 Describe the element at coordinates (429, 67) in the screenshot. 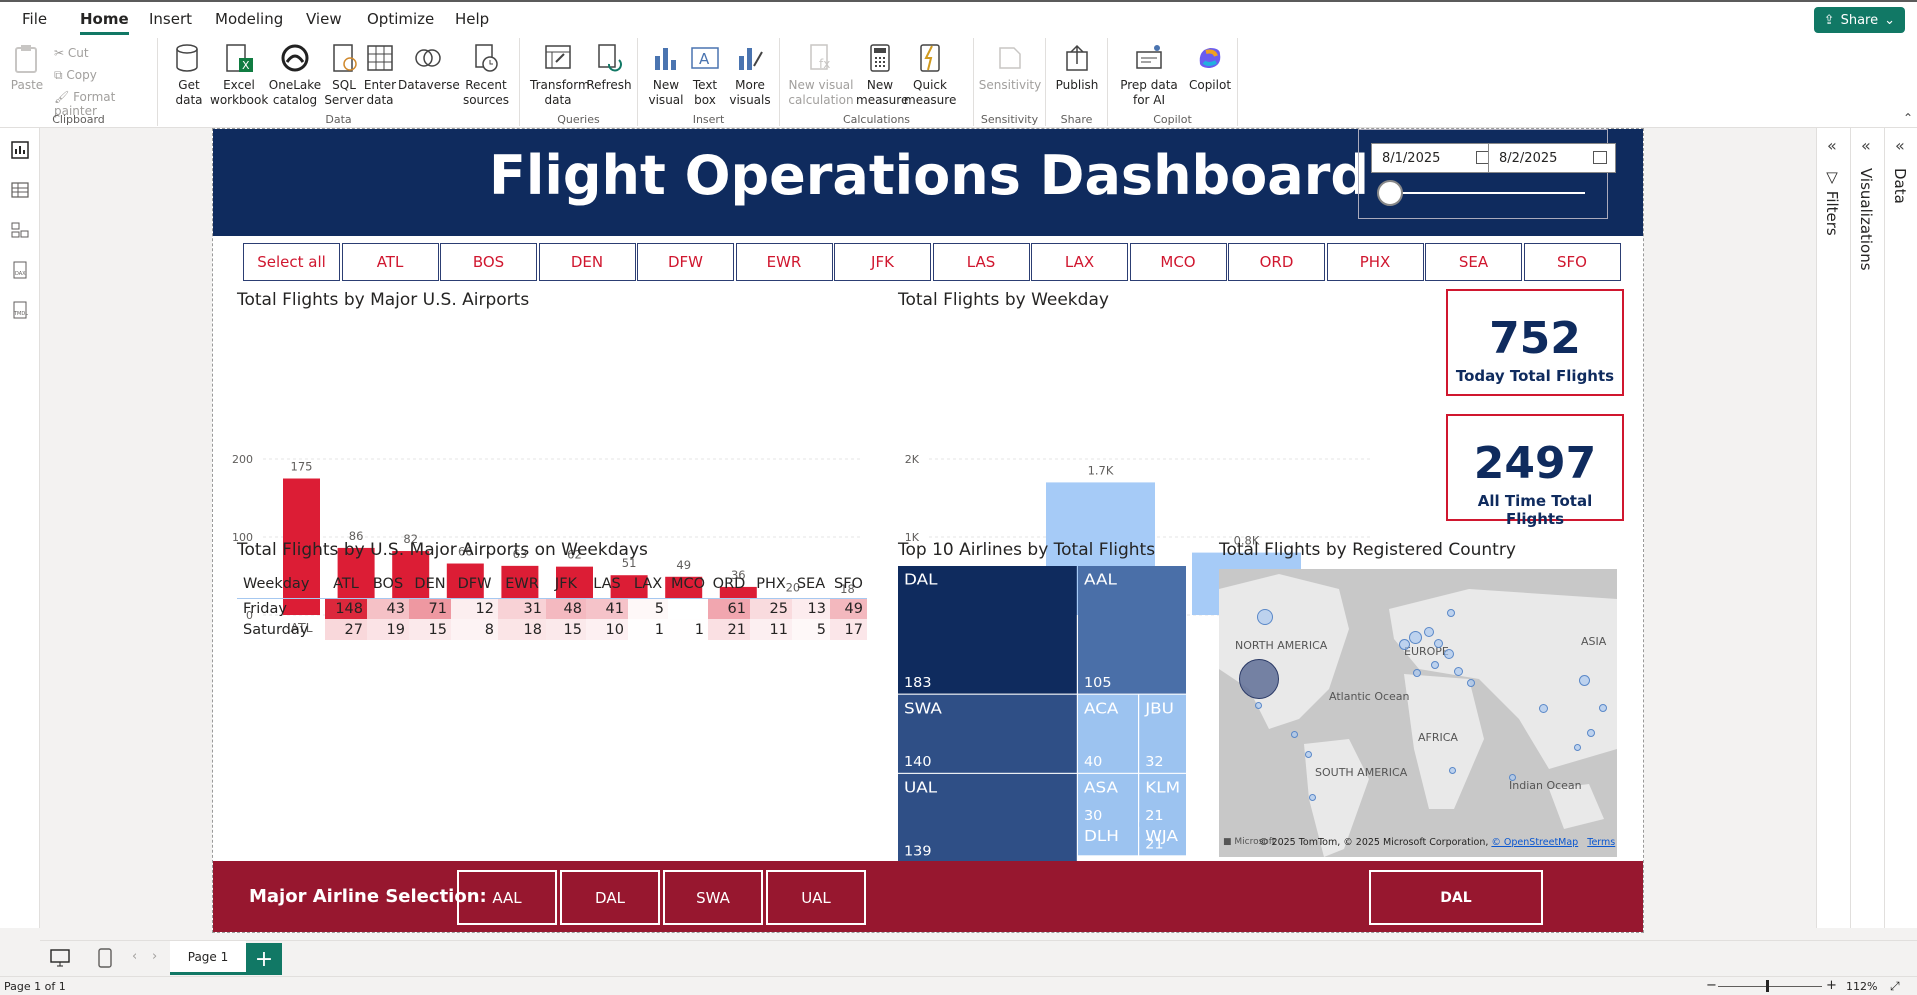

I see `dataverse-button: Dataverse` at that location.